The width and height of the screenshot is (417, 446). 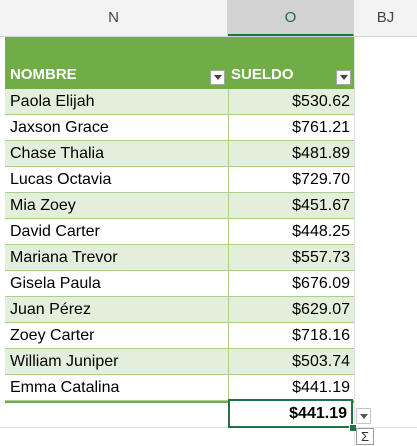 What do you see at coordinates (179, 232) in the screenshot?
I see `table-row: David Carter $448.25` at bounding box center [179, 232].